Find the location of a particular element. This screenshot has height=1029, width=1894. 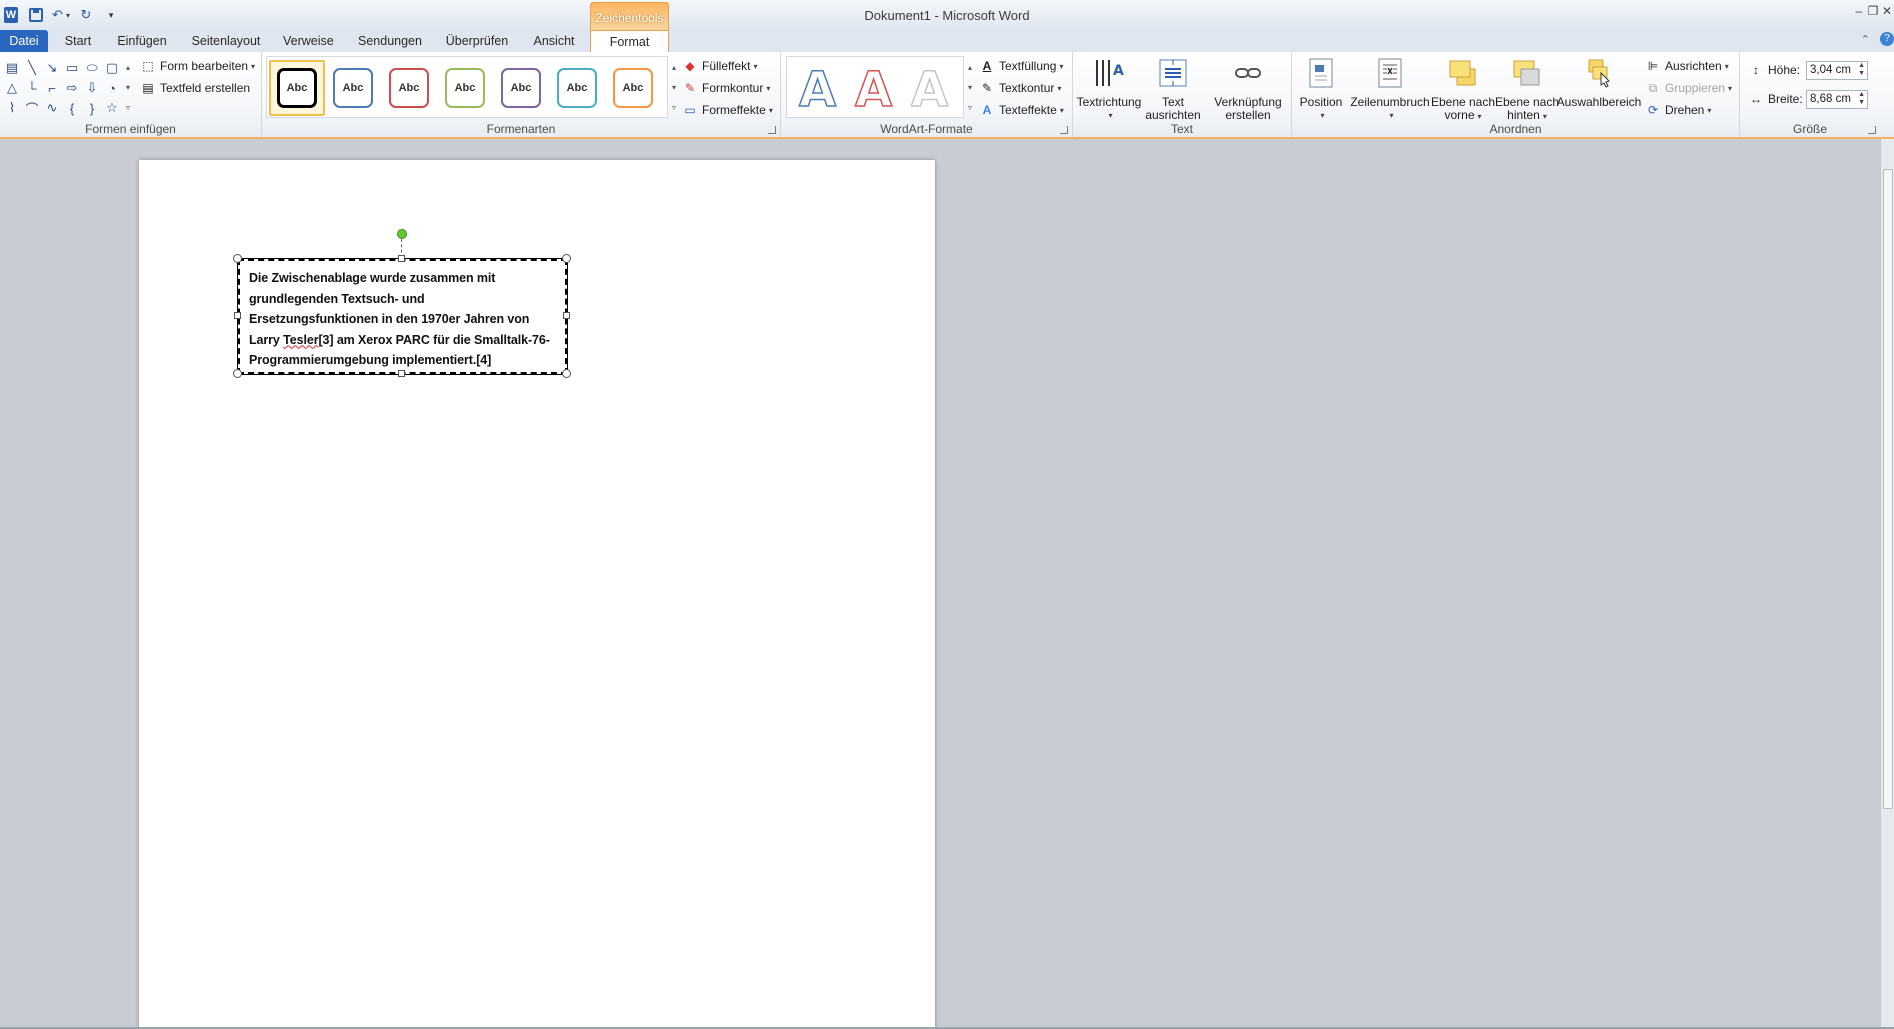

help-icon: ? is located at coordinates (1887, 39).